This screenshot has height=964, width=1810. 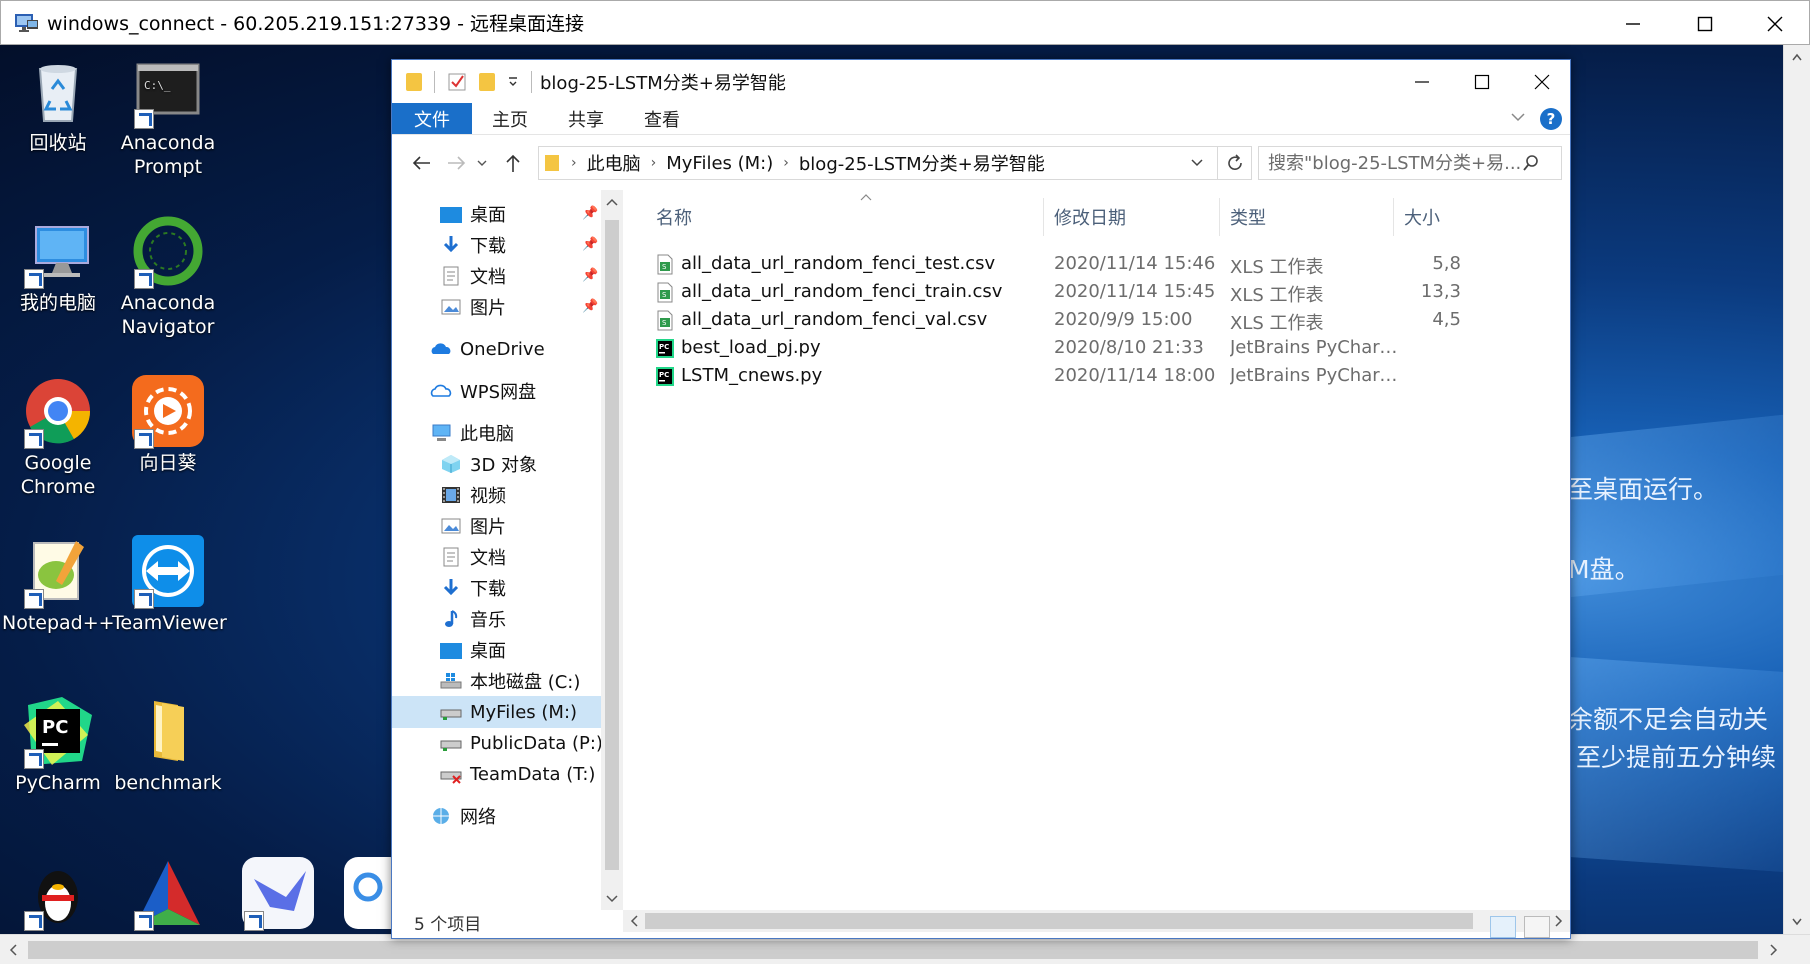 What do you see at coordinates (1796, 489) in the screenshot?
I see `rdp-vertical-scrollbar` at bounding box center [1796, 489].